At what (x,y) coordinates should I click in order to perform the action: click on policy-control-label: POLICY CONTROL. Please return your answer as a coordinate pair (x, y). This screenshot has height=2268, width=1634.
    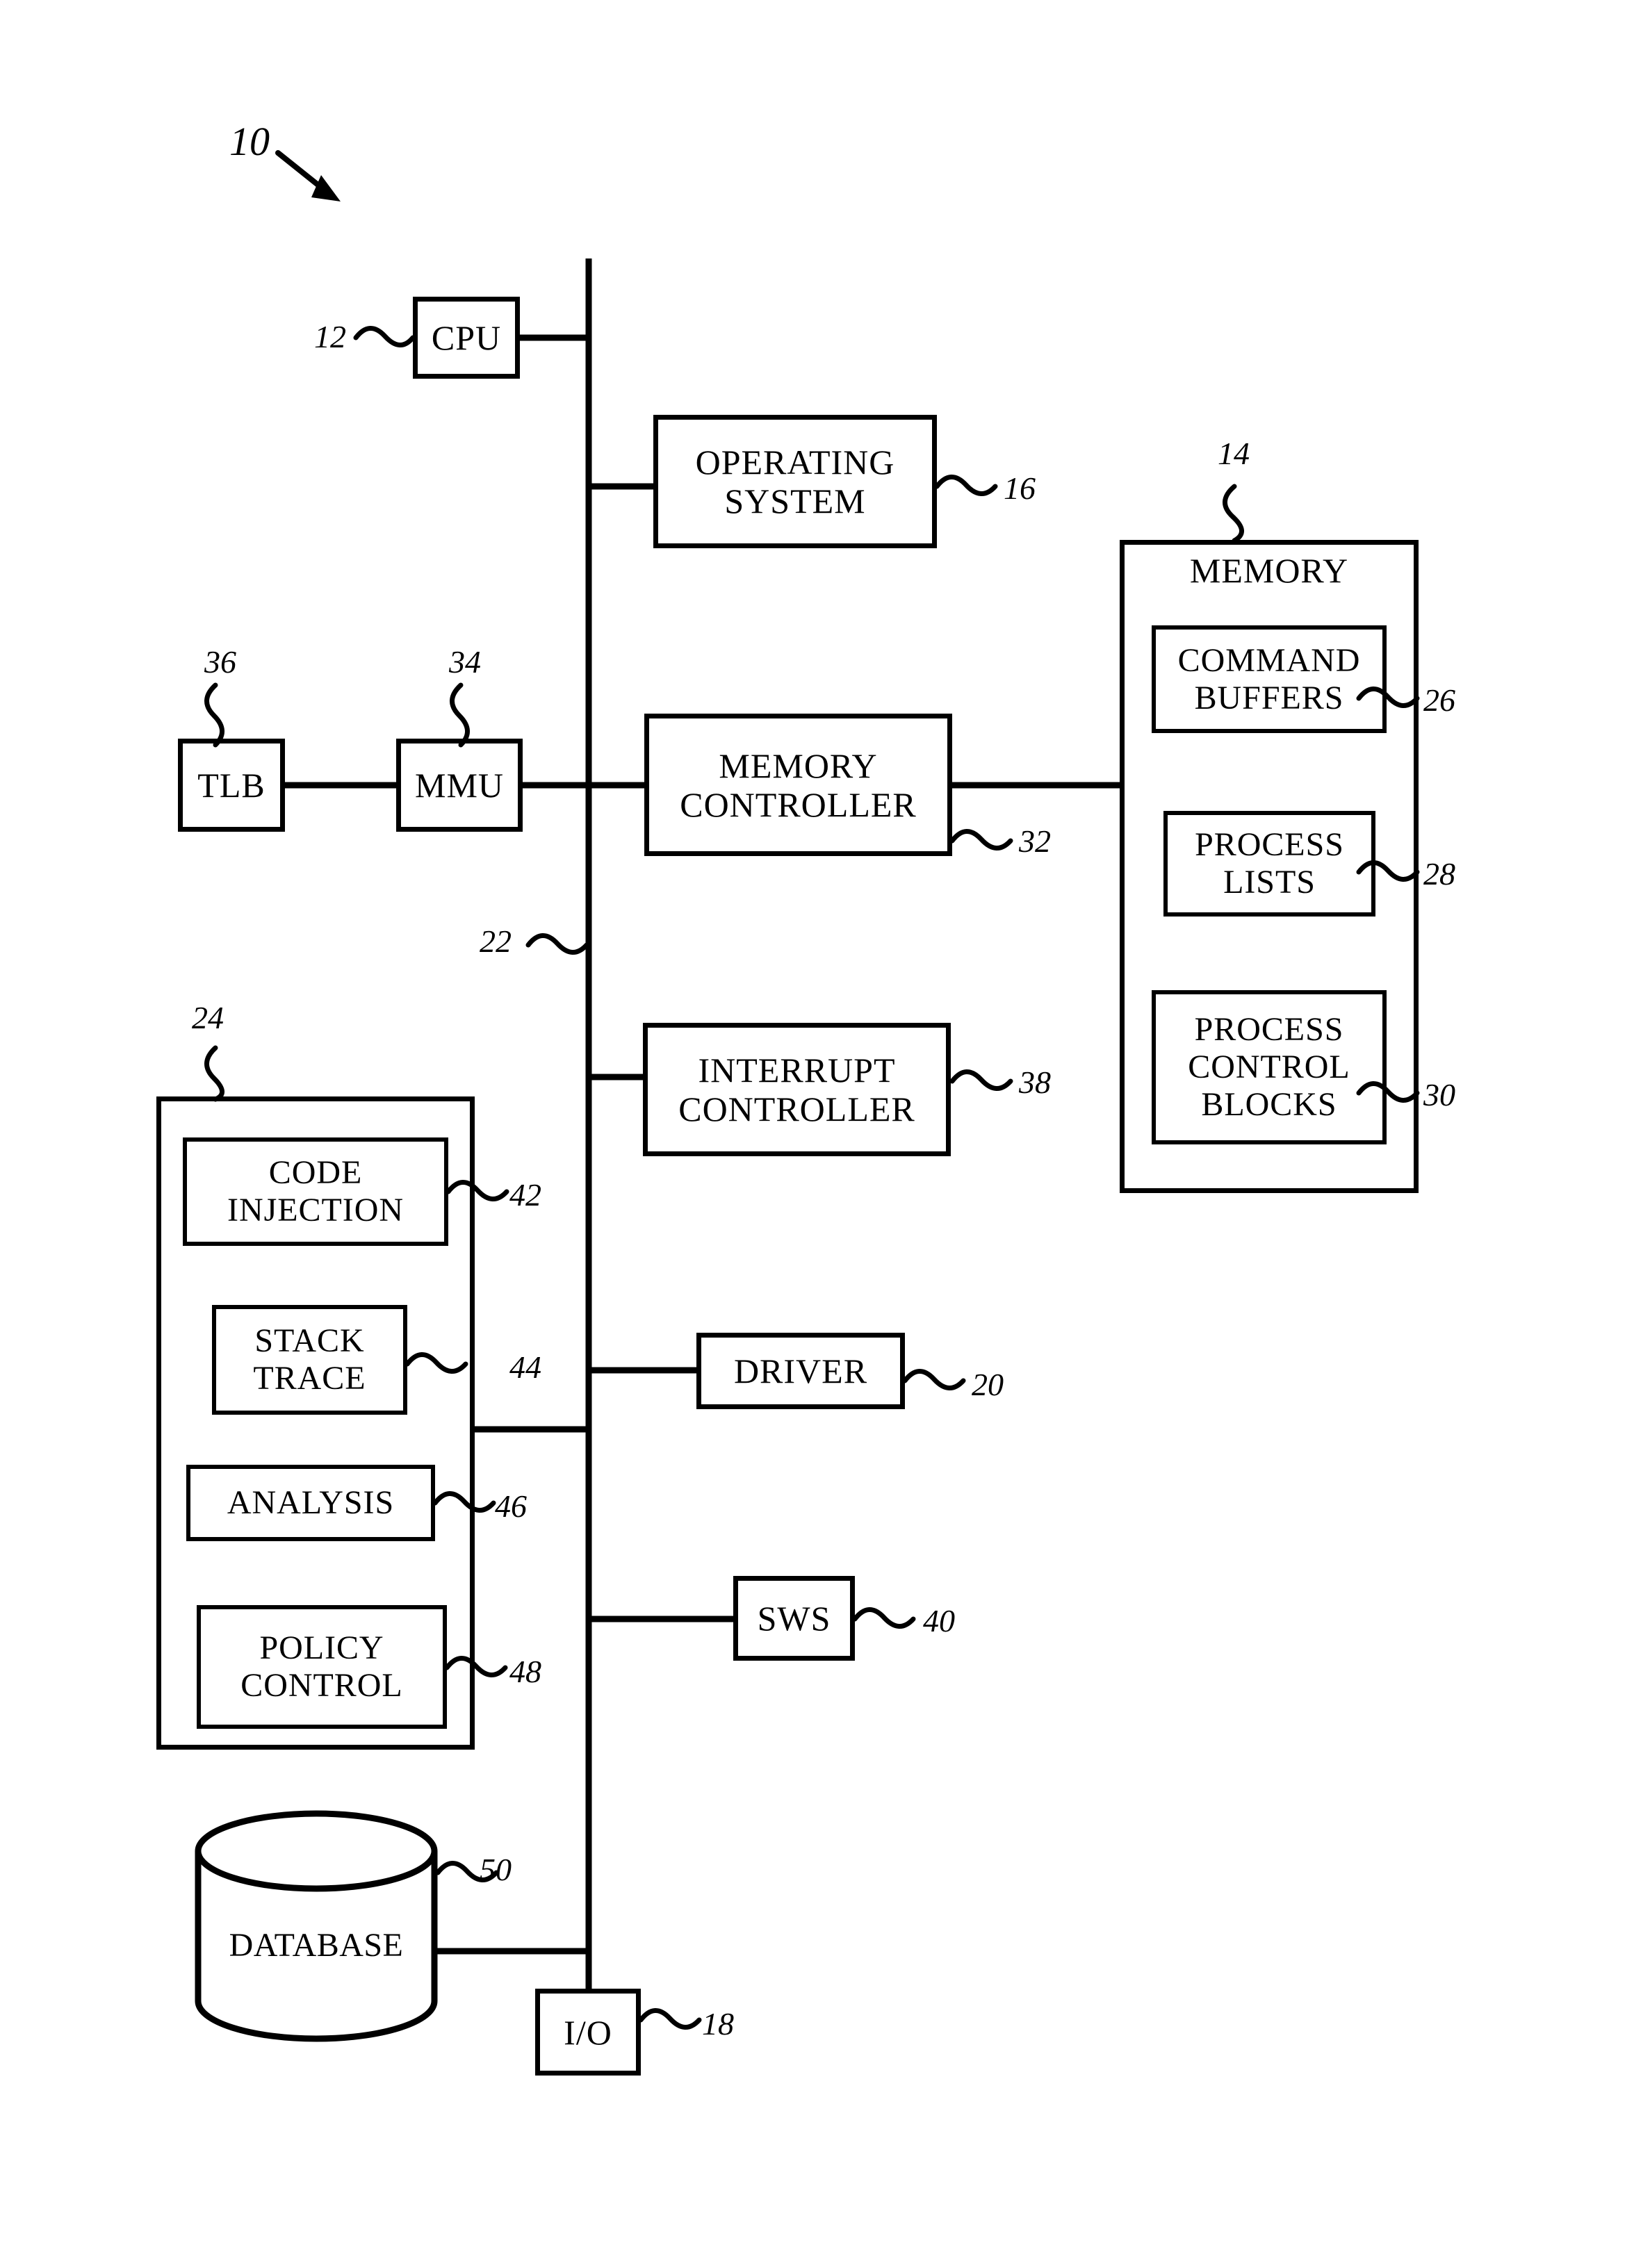
    Looking at the image, I should click on (321, 1666).